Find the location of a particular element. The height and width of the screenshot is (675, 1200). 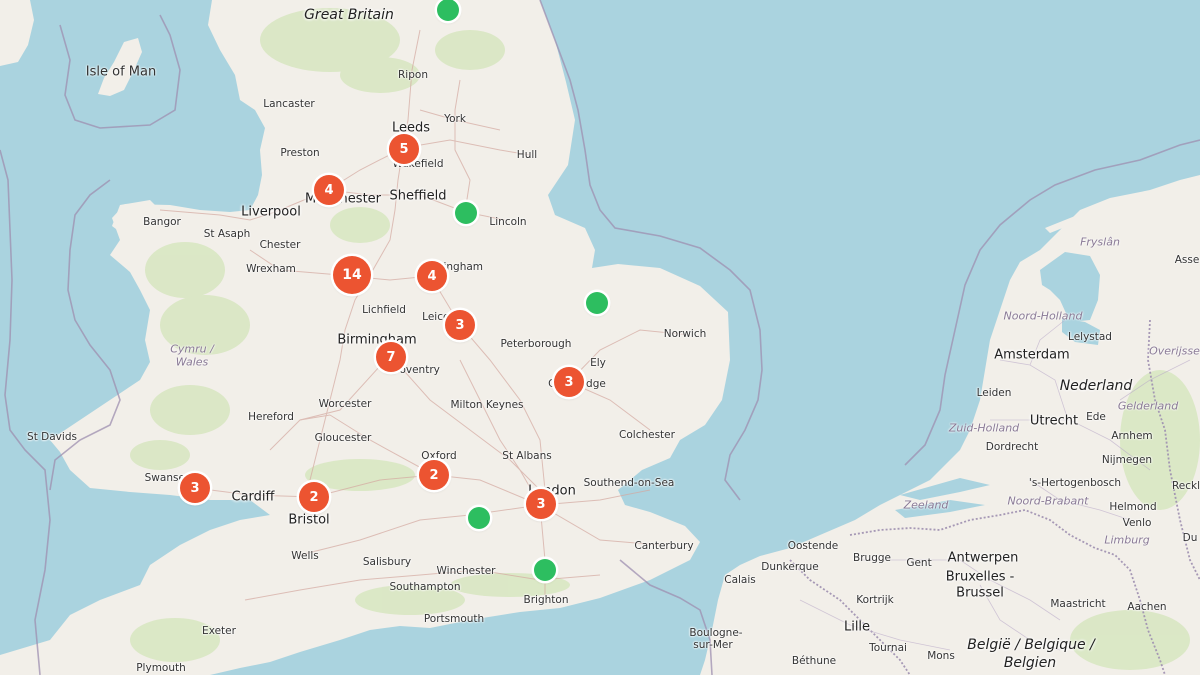

cluster-marker: 14 is located at coordinates (352, 275).